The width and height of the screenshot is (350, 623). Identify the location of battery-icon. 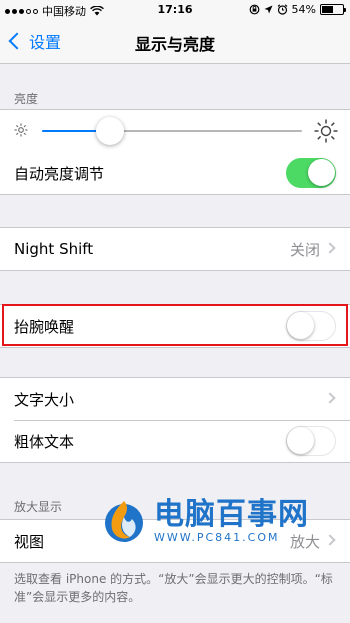
(333, 9).